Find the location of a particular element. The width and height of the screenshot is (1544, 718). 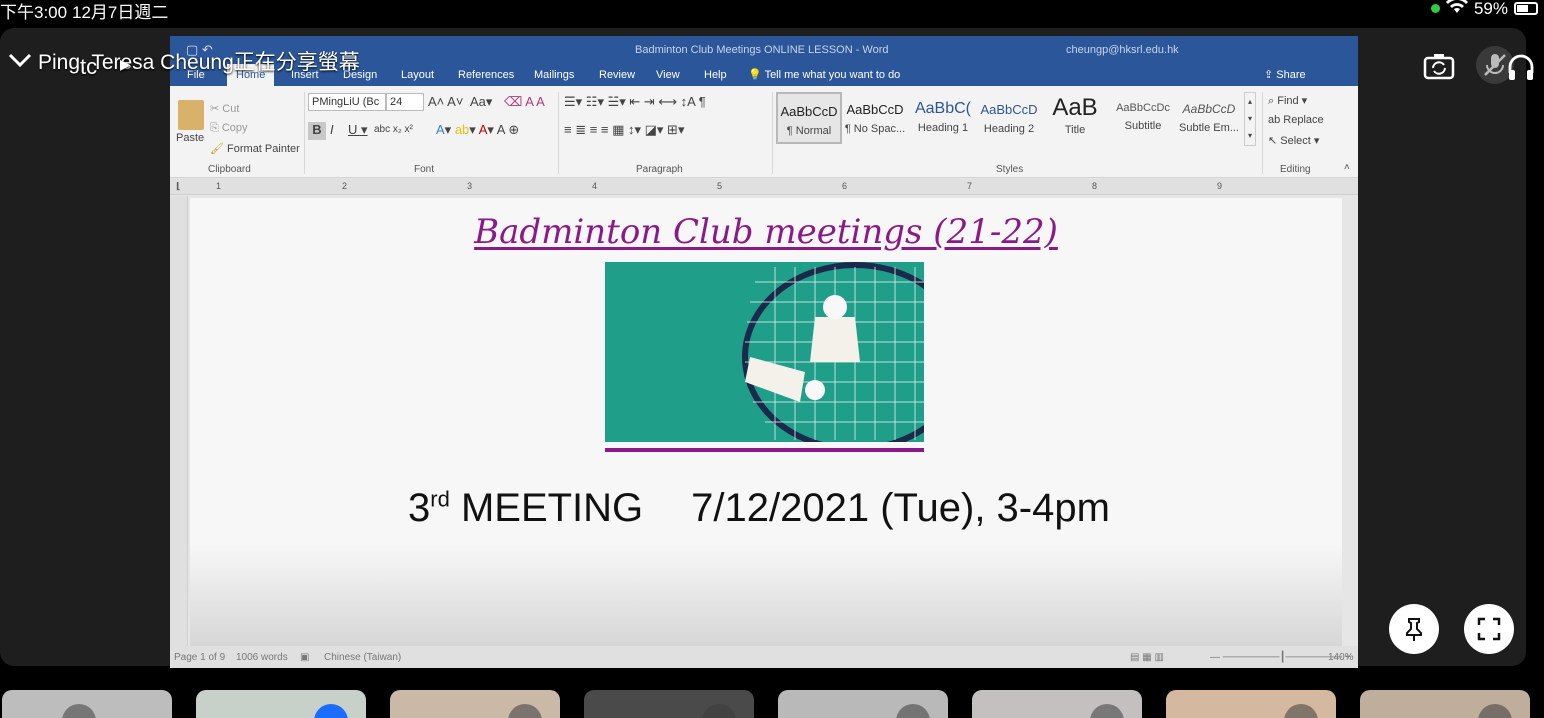

font-name-select: PMingLiU (Bc is located at coordinates (347, 102).